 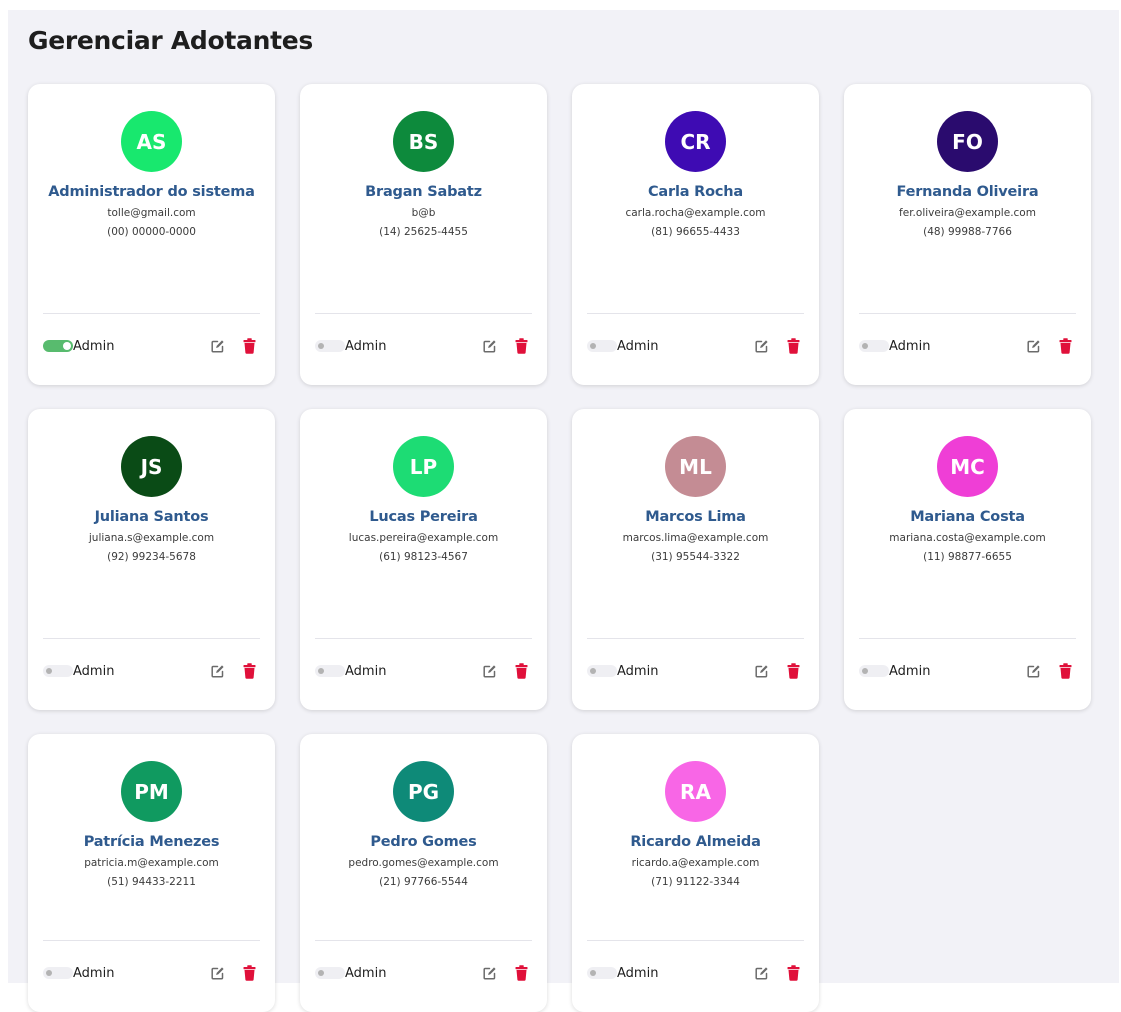 I want to click on user-name: Fernanda Oliveira, so click(x=967, y=192).